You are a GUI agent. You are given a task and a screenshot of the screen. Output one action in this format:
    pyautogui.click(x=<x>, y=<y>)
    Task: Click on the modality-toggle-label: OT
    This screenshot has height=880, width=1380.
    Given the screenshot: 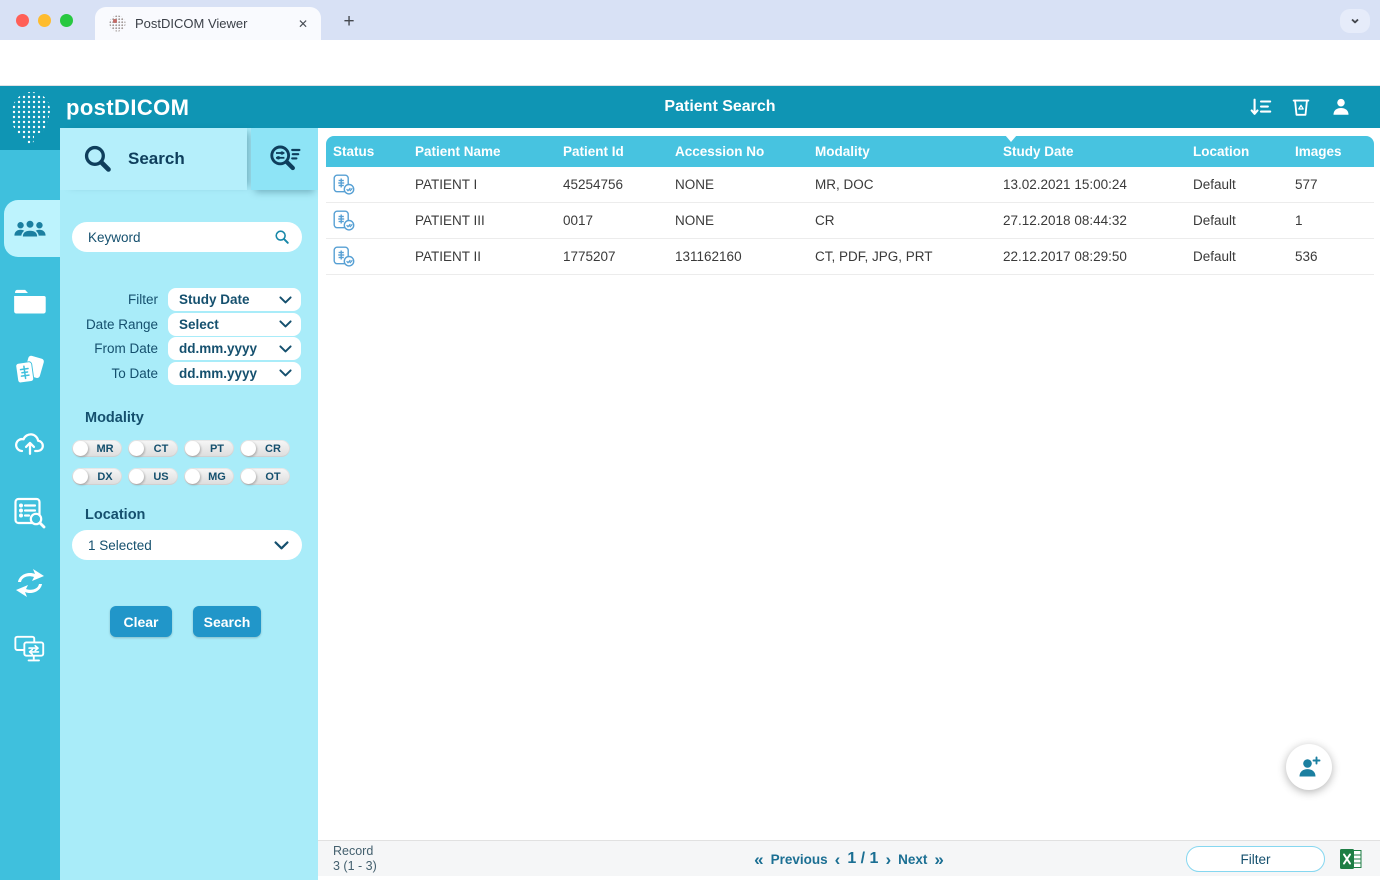 What is the action you would take?
    pyautogui.click(x=273, y=476)
    